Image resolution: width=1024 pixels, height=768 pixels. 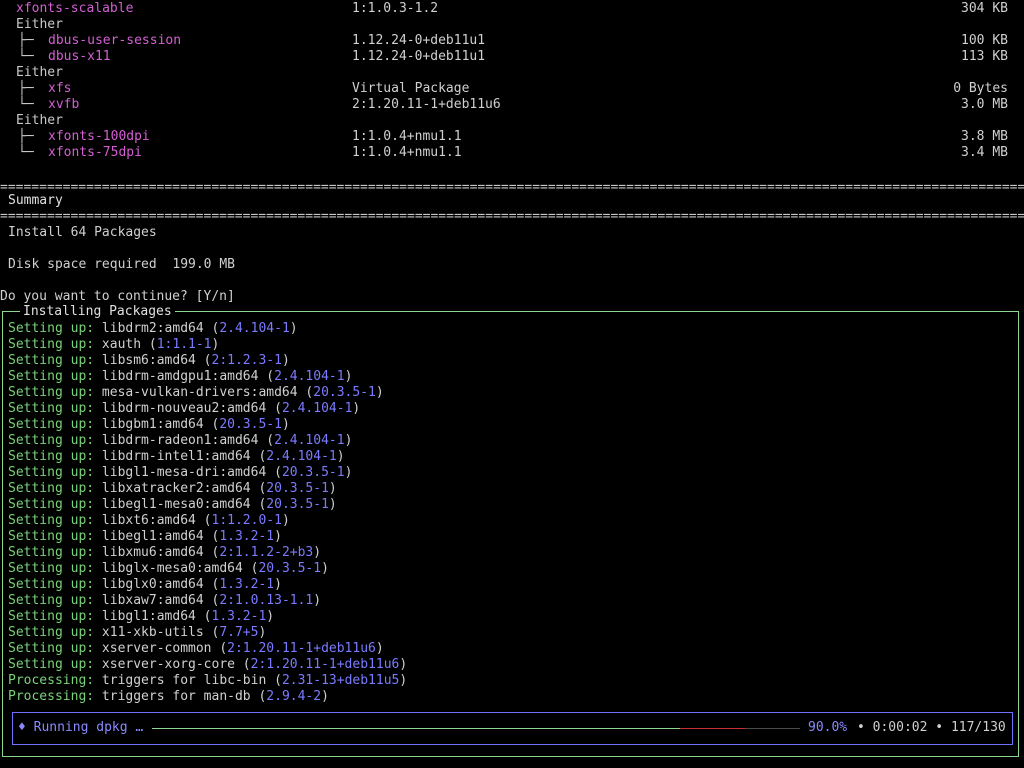 I want to click on log-text: libxt6:amd64, so click(x=148, y=520).